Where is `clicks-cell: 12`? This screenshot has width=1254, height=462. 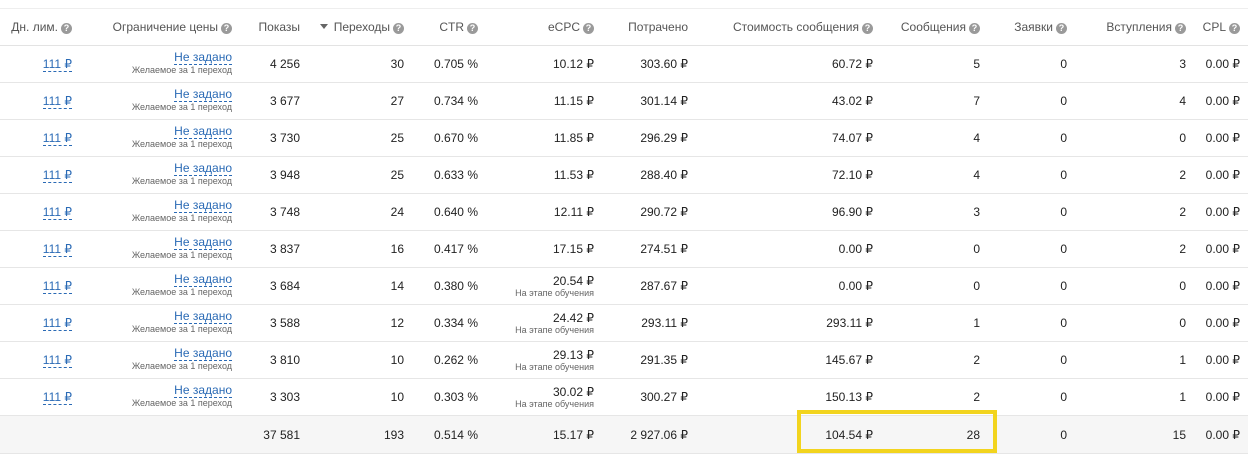
clicks-cell: 12 is located at coordinates (360, 323).